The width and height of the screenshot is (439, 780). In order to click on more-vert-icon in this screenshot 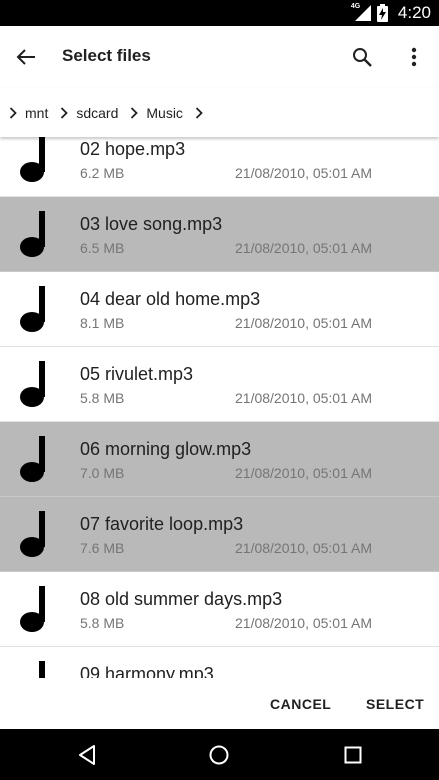, I will do `click(414, 57)`.